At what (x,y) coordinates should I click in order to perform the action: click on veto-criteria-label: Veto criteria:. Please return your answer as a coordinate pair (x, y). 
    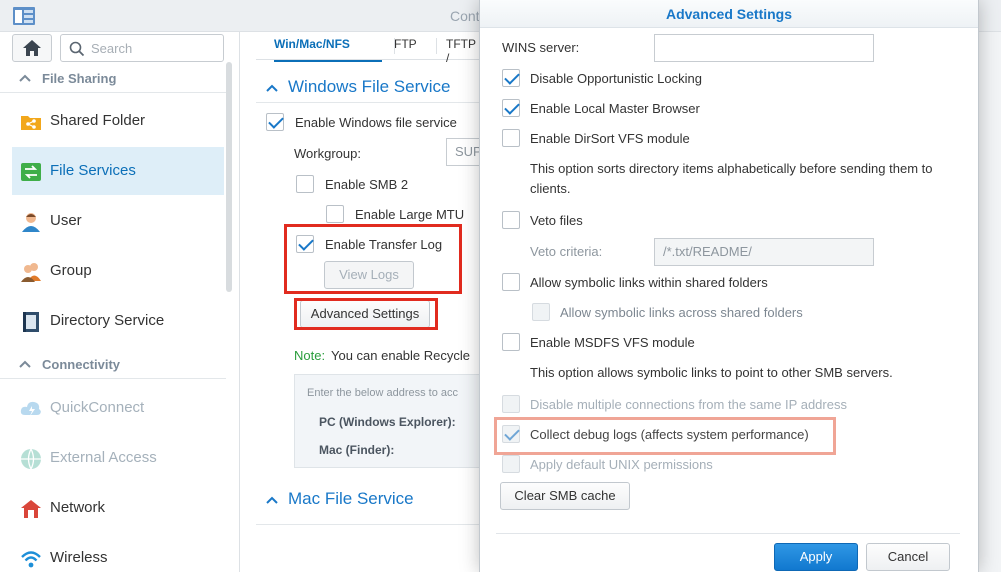
    Looking at the image, I should click on (566, 251).